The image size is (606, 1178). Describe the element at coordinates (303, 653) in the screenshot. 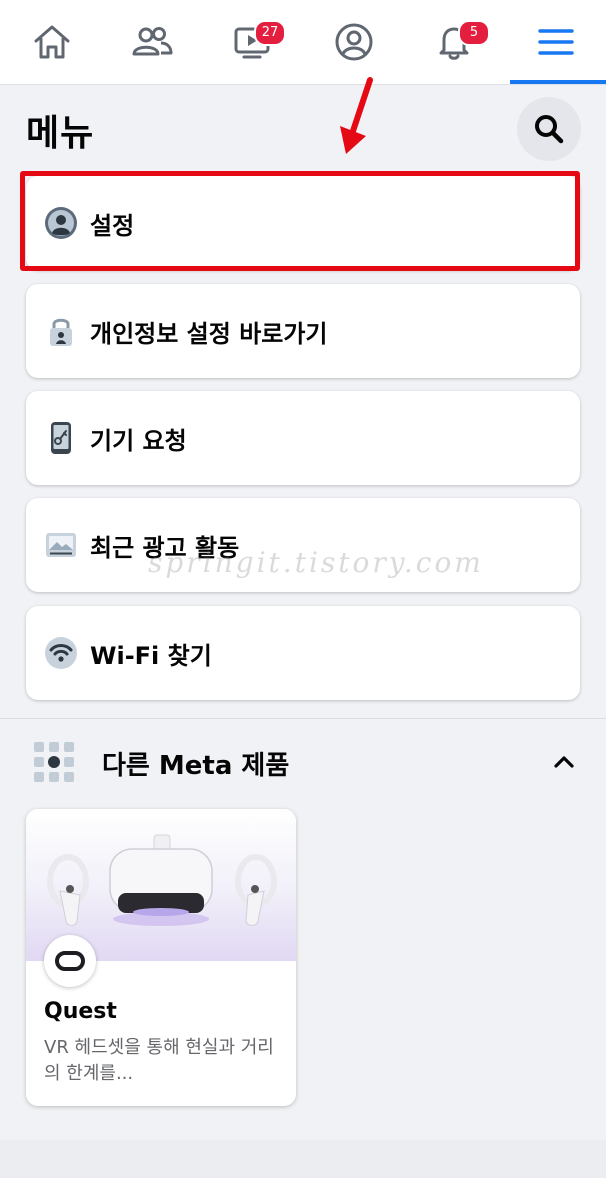

I see `menu-item-find-wifi: Wi-Fi 찾기` at that location.